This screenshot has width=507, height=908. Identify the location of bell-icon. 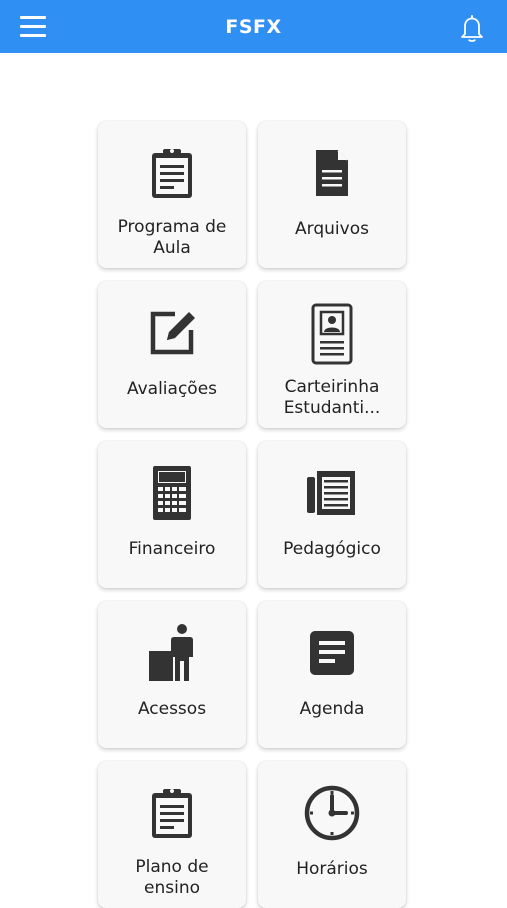
(472, 28).